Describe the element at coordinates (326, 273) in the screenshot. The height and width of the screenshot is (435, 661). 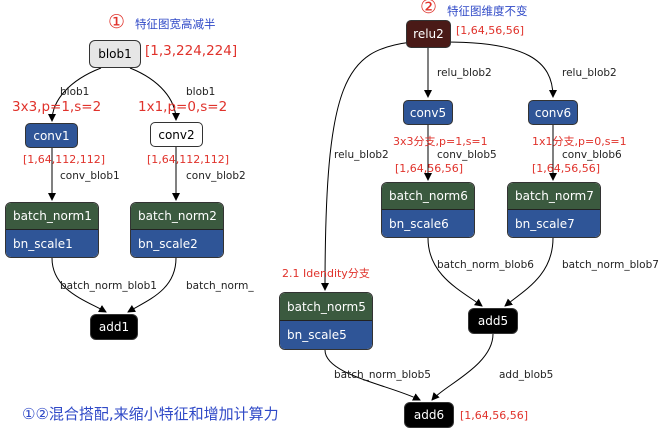
I see `identity-branch-label: 2.1 Idendity分支` at that location.